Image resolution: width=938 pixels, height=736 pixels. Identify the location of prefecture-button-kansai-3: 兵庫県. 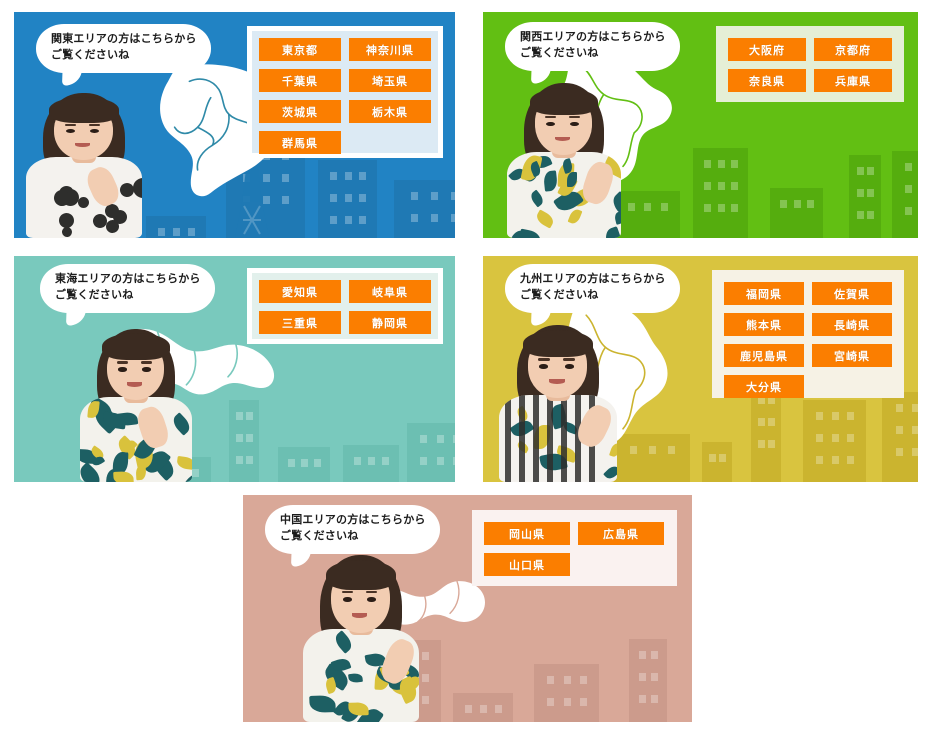
(853, 80).